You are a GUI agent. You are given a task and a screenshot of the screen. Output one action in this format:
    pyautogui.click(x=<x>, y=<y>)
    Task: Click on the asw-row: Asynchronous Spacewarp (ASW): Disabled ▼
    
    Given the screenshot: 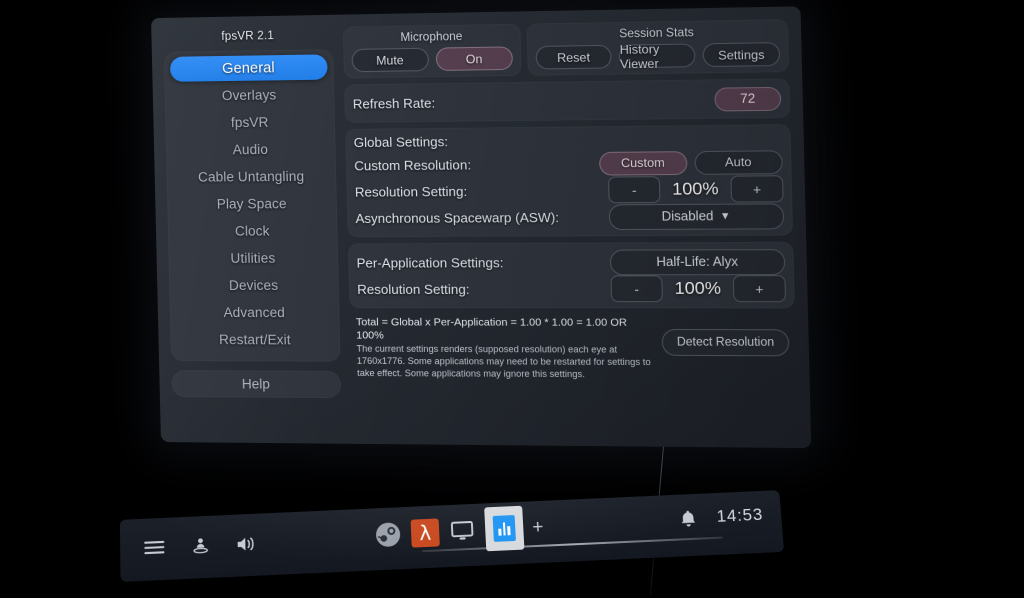 What is the action you would take?
    pyautogui.click(x=570, y=216)
    